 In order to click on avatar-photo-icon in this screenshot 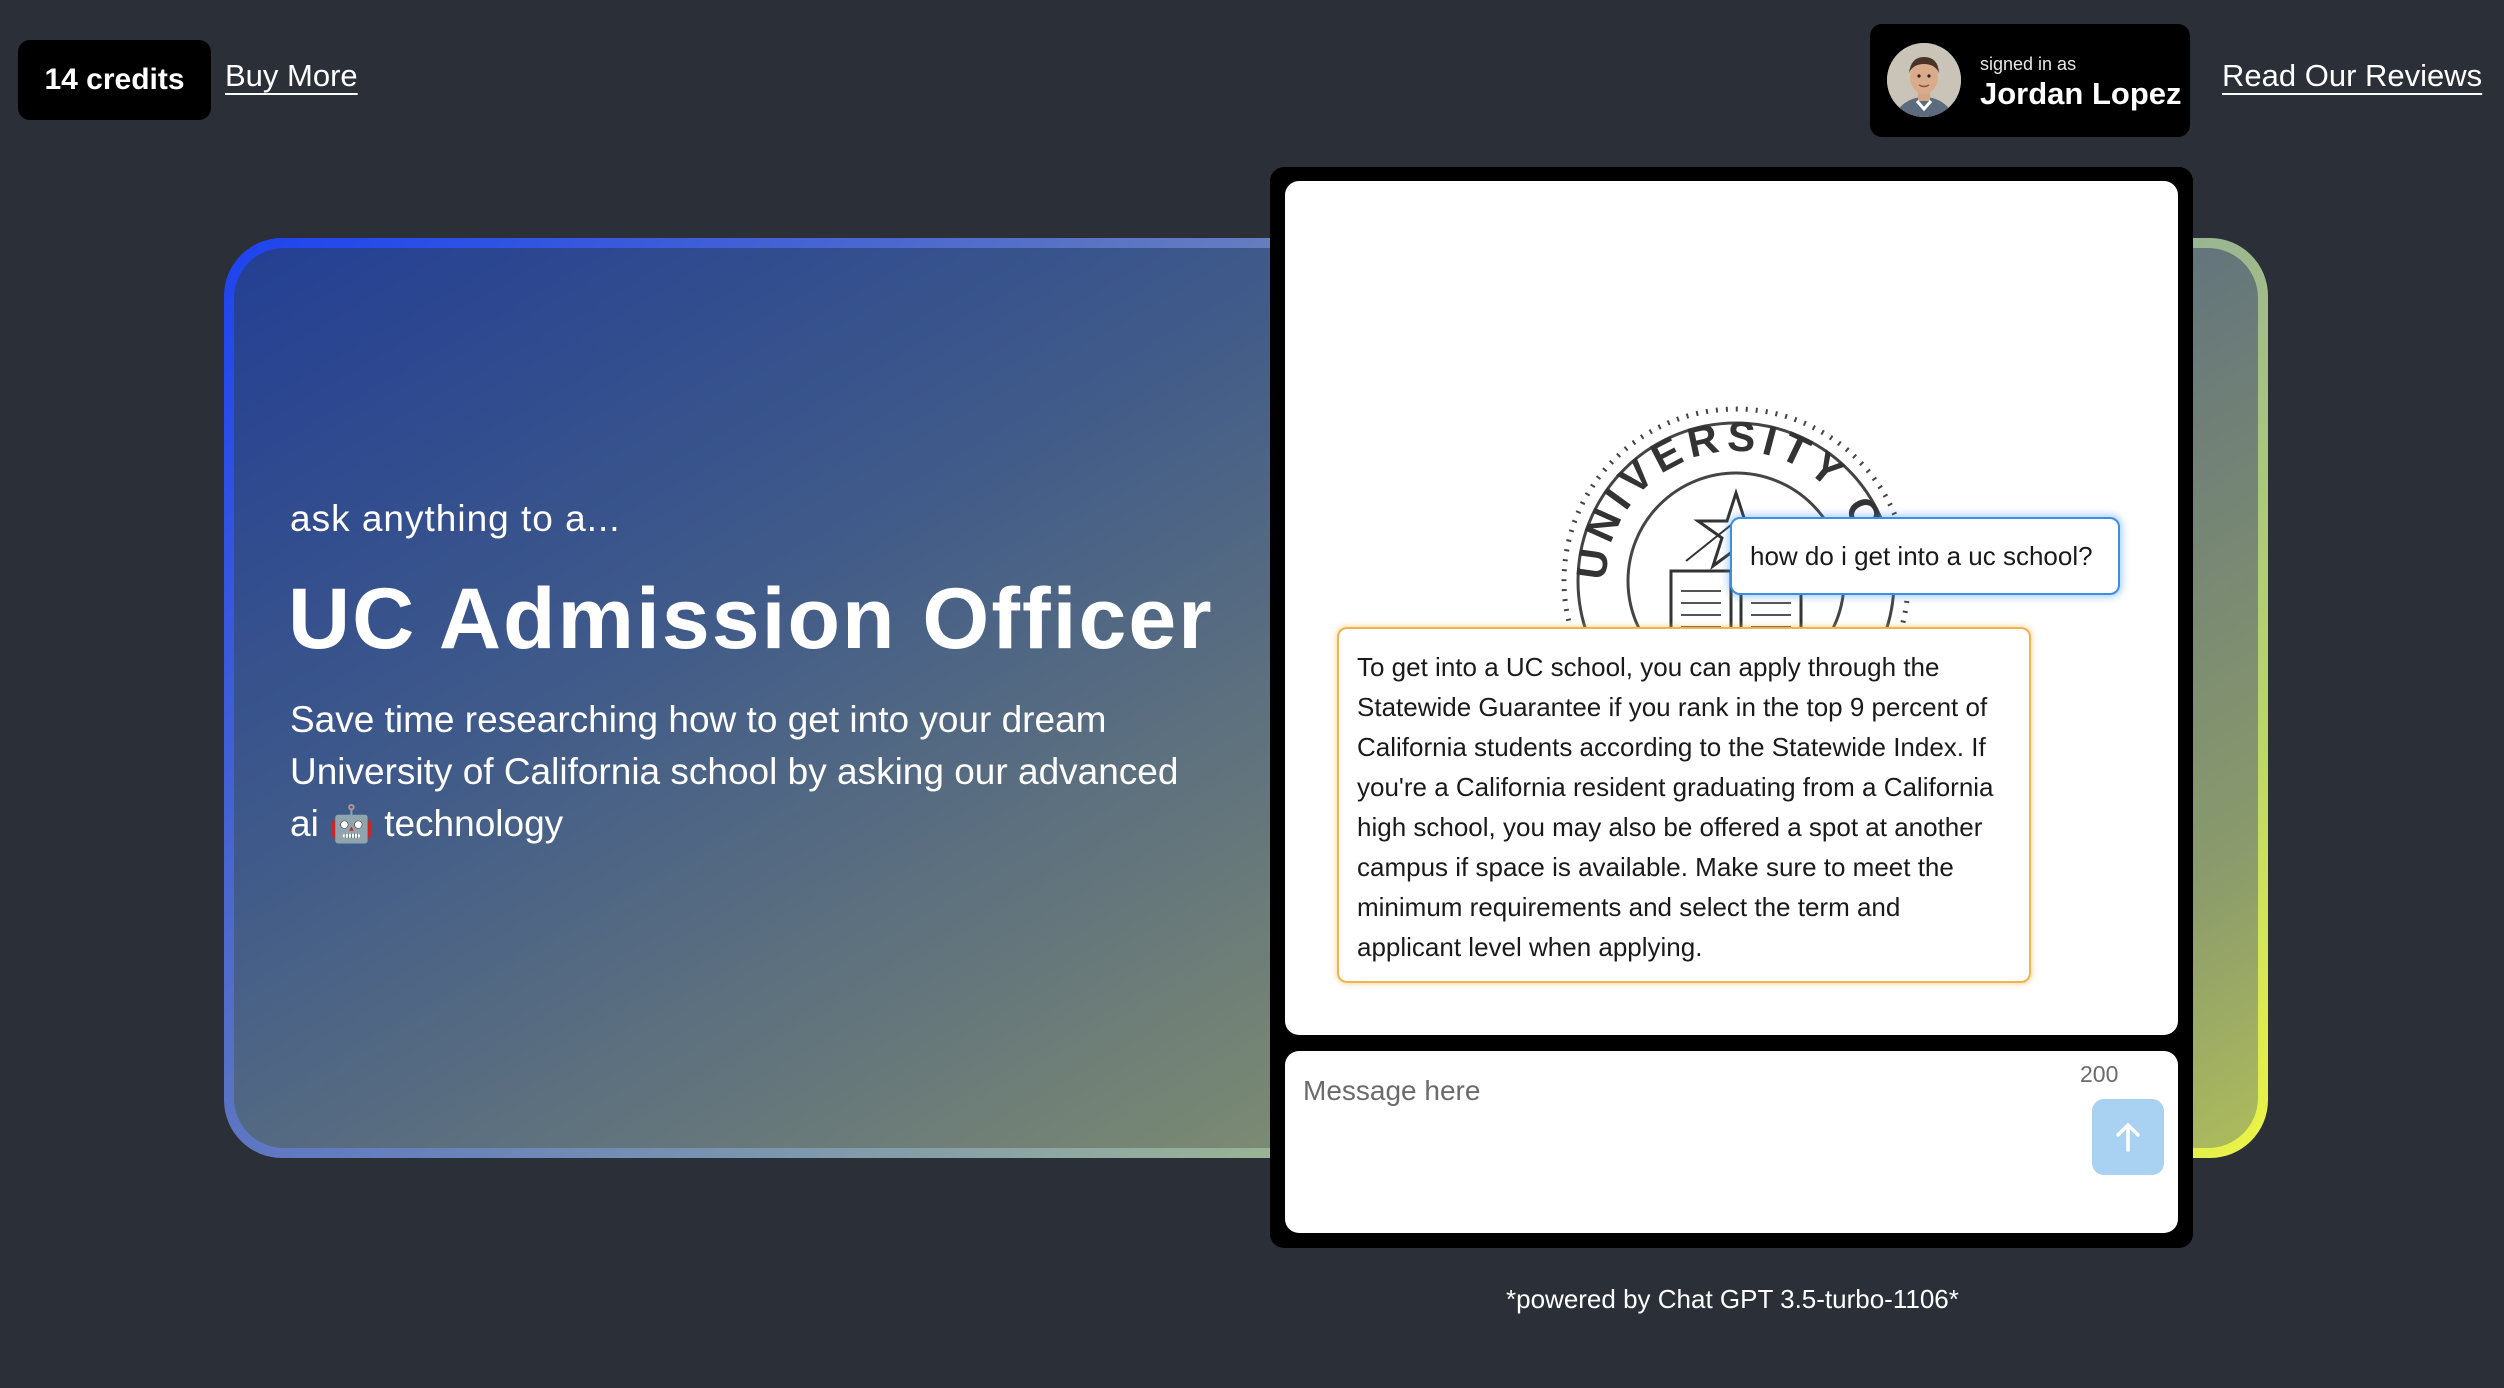, I will do `click(1924, 80)`.